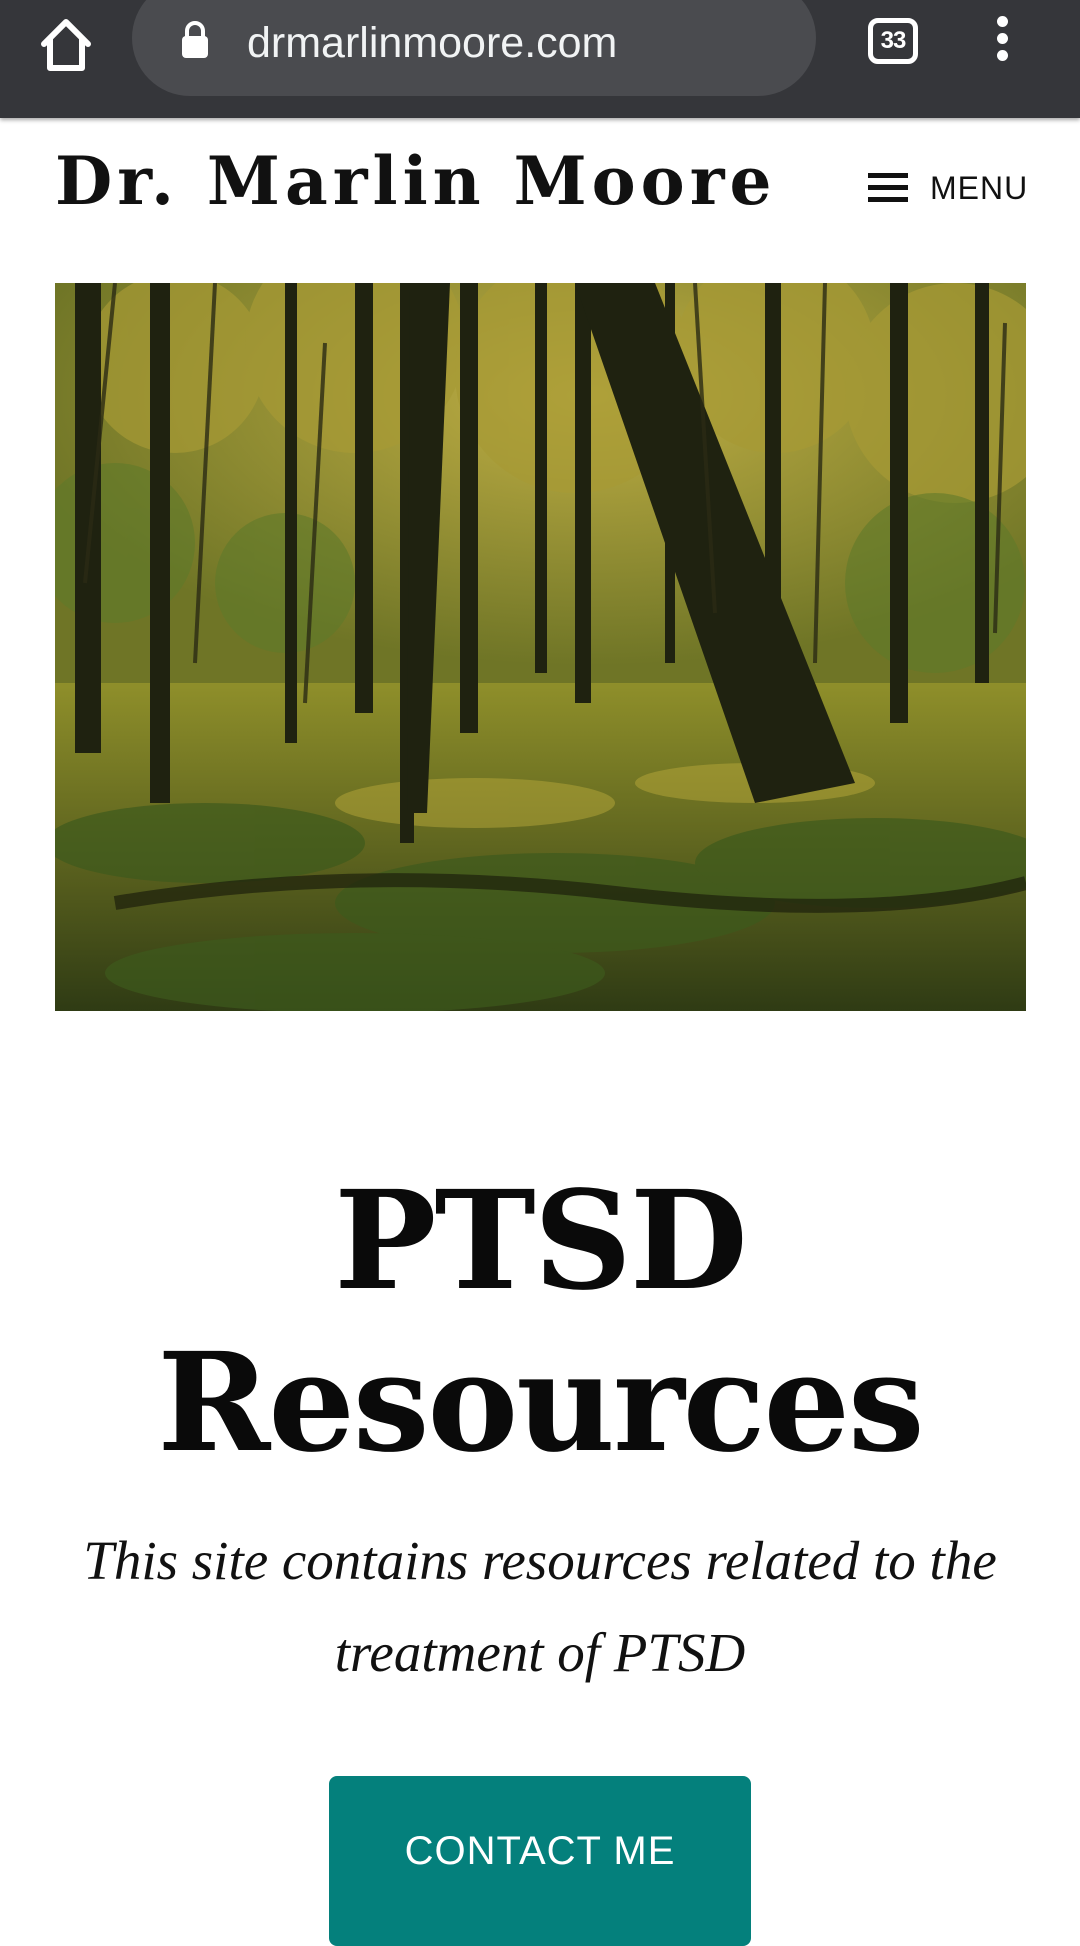 This screenshot has height=1946, width=1080. What do you see at coordinates (979, 187) in the screenshot?
I see `menu-label: MENU` at bounding box center [979, 187].